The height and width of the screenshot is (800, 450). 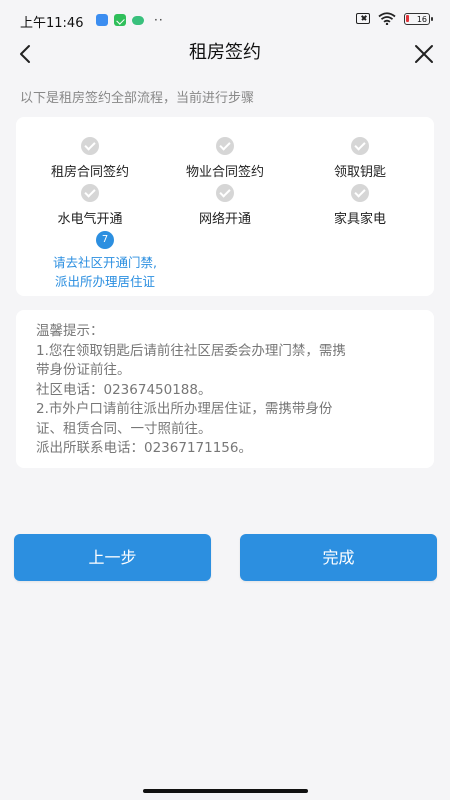 I want to click on tips-line: 派出所联系电话：02367171156。, so click(x=144, y=448).